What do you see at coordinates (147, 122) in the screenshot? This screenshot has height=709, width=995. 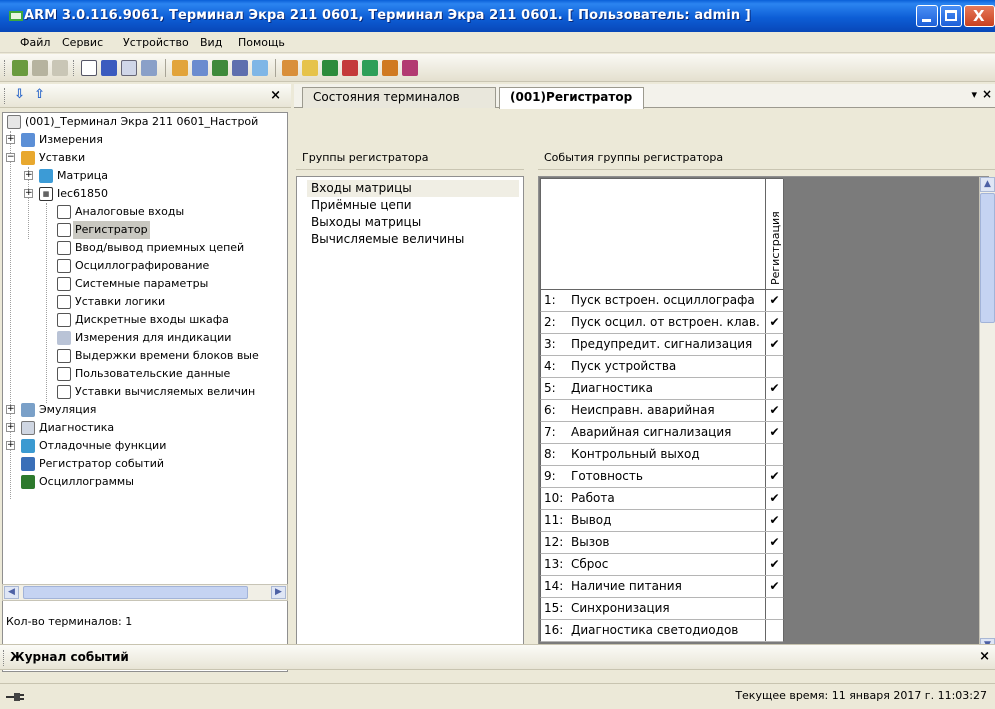 I see `tree-root: (001)_Терминал Экра 211 0601_Настрой` at bounding box center [147, 122].